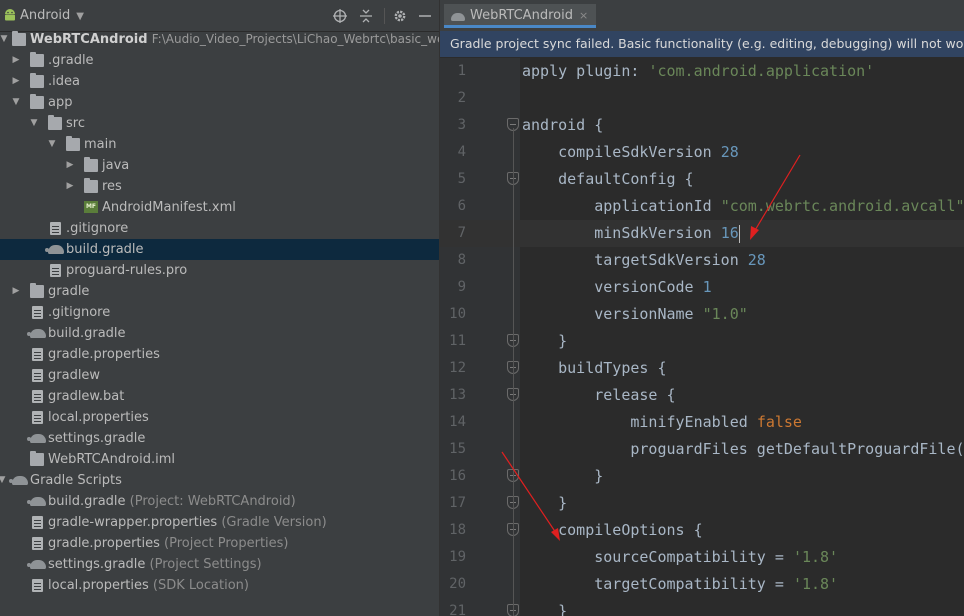 This screenshot has height=616, width=964. I want to click on tree-item-local-properties: local.properties, so click(219, 417).